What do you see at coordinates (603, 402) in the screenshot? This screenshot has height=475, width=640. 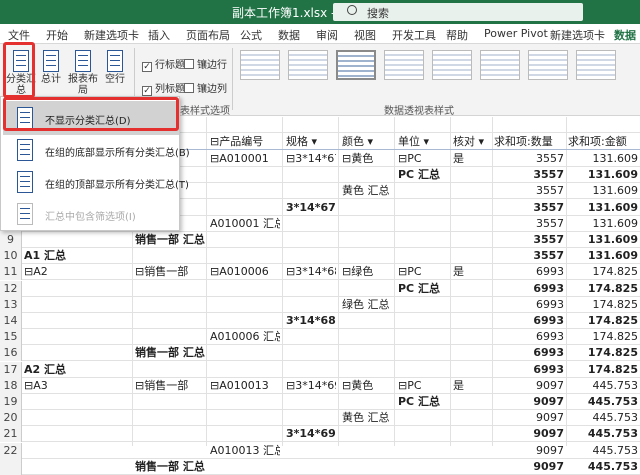 I see `table-cell: 445.753` at bounding box center [603, 402].